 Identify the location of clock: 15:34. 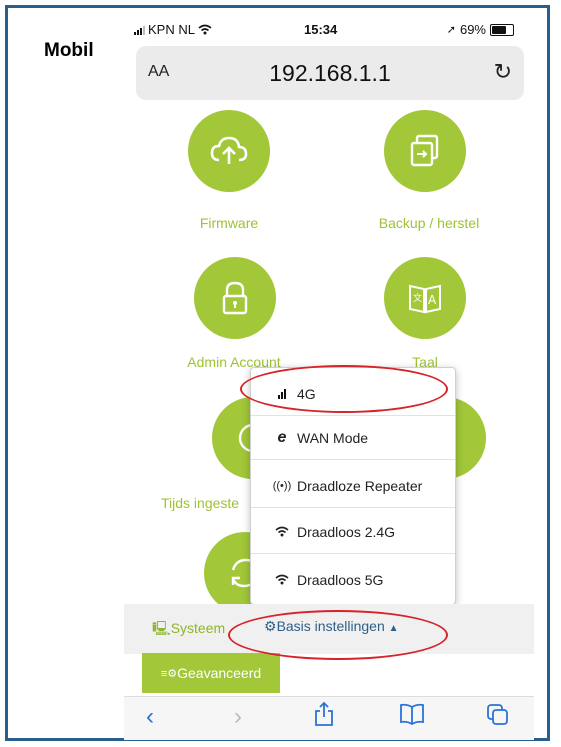
(321, 29).